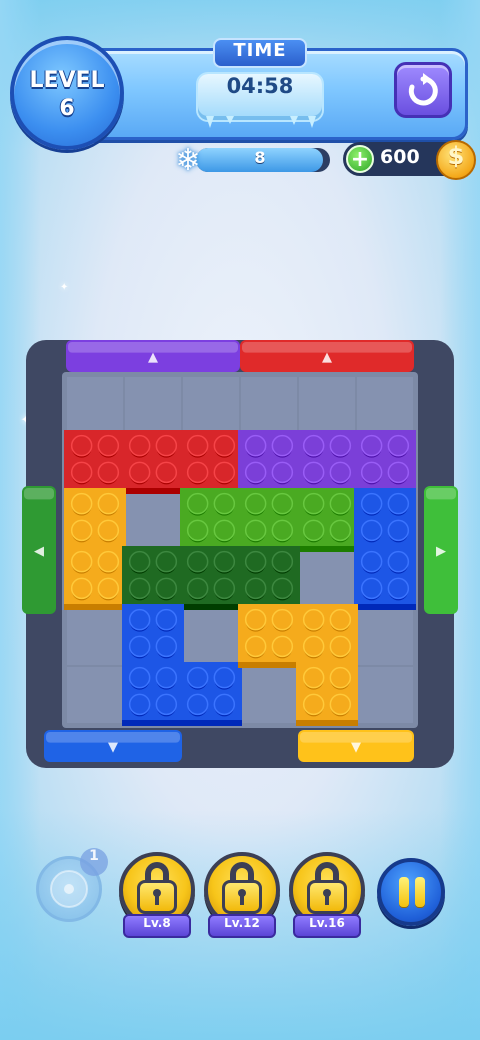 The width and height of the screenshot is (480, 1040). Describe the element at coordinates (153, 462) in the screenshot. I see `block-red` at that location.